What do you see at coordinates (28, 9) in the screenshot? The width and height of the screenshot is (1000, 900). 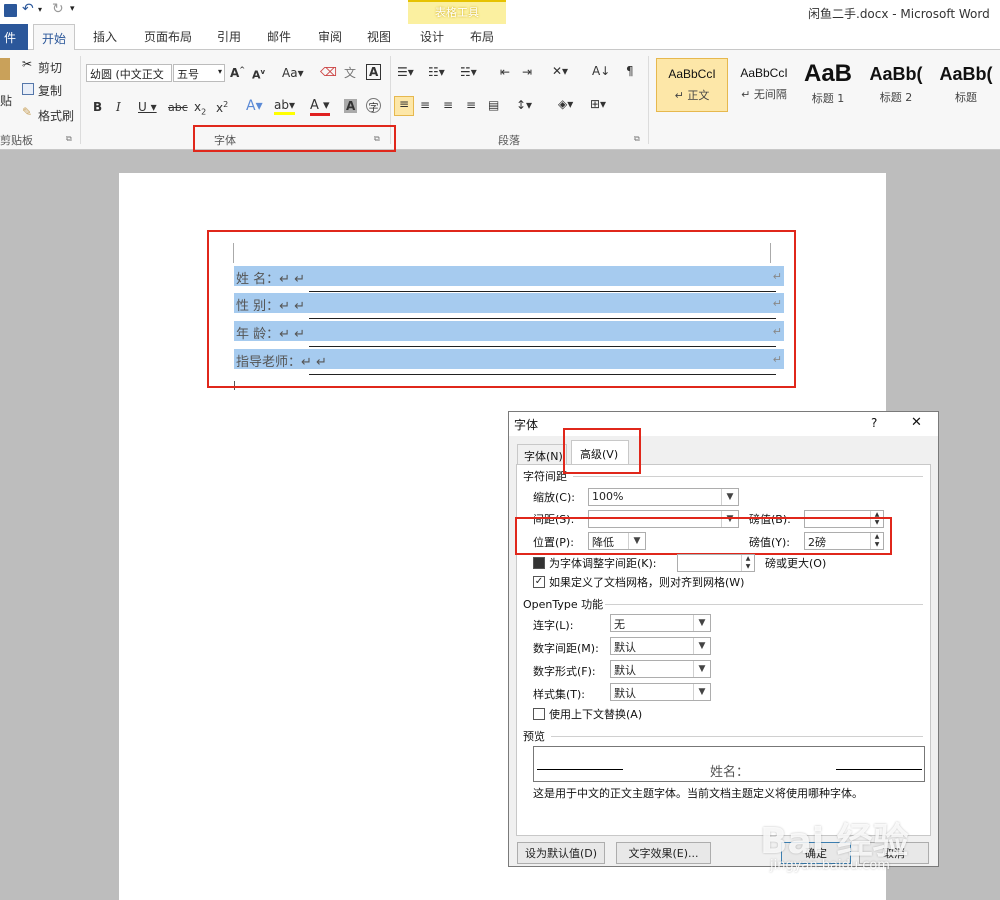 I see `undo-icon: ↶` at bounding box center [28, 9].